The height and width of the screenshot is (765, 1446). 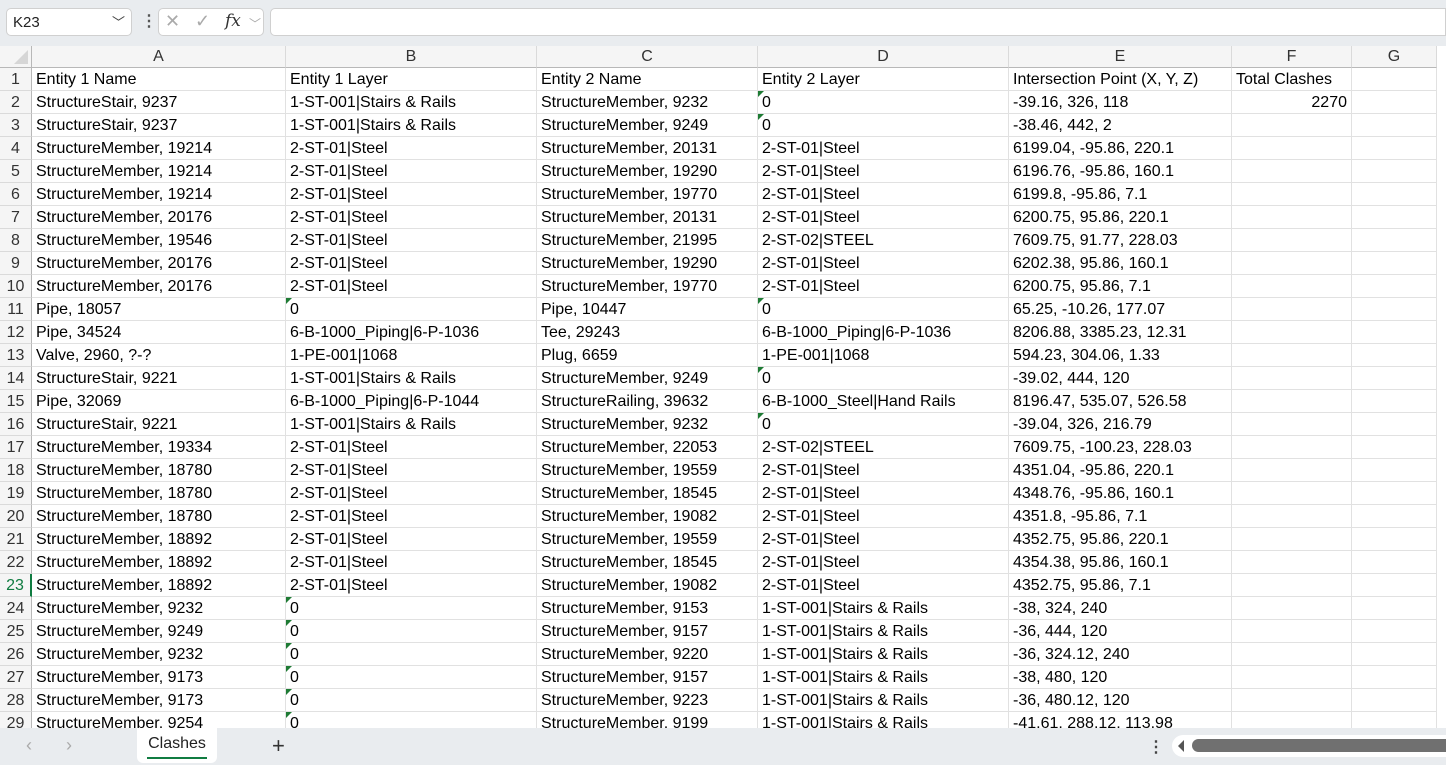 I want to click on cell-C14: StructureMember, 9249, so click(x=647, y=378).